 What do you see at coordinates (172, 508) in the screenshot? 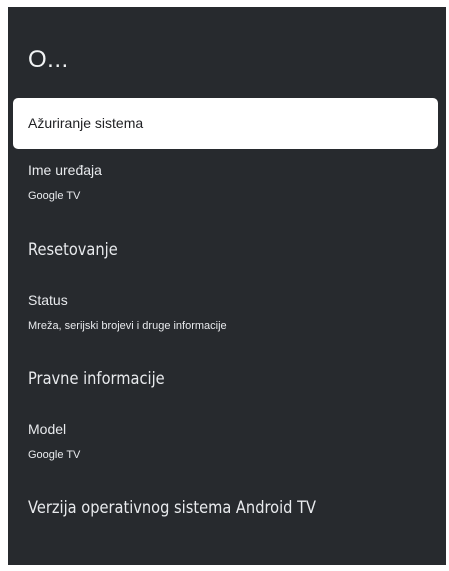
I see `menu-item-label: Verzija operativnog sistema Android TV` at bounding box center [172, 508].